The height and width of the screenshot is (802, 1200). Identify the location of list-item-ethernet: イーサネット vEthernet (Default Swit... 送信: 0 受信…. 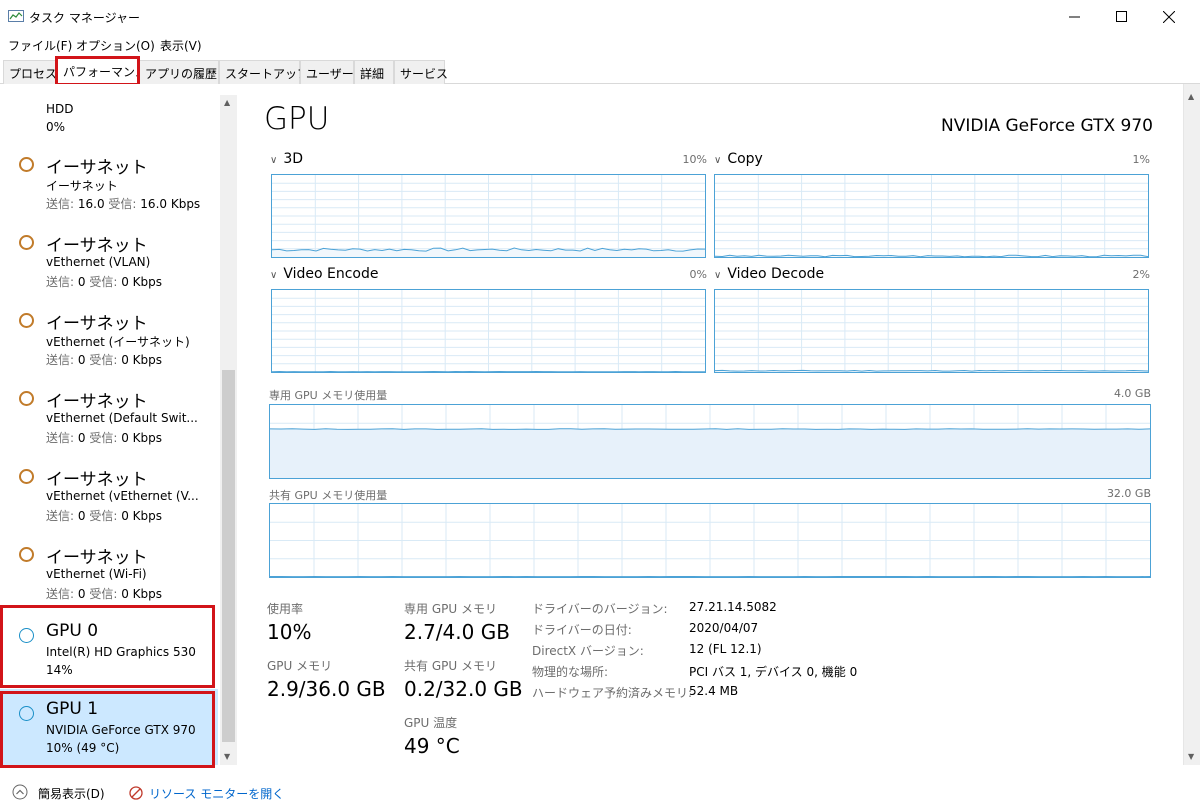
(109, 416).